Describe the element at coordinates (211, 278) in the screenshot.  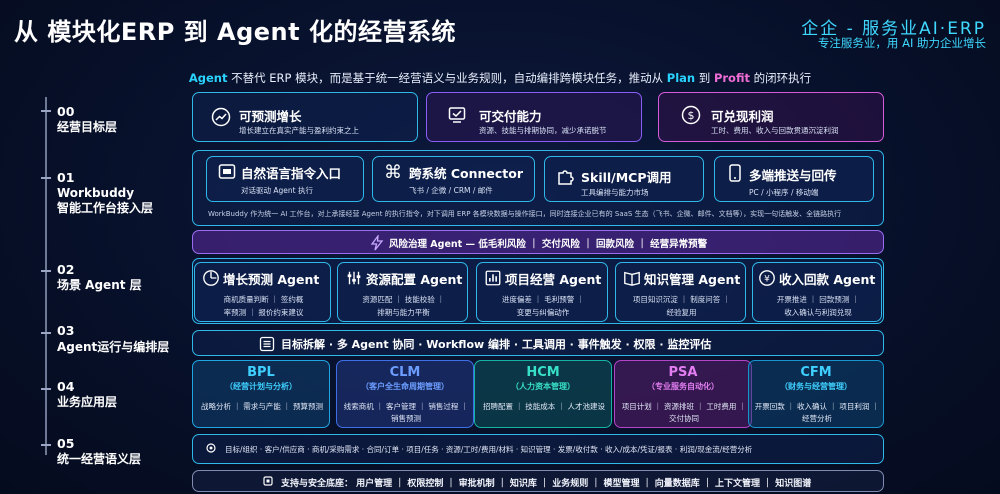
I see `pie-clock-icon` at that location.